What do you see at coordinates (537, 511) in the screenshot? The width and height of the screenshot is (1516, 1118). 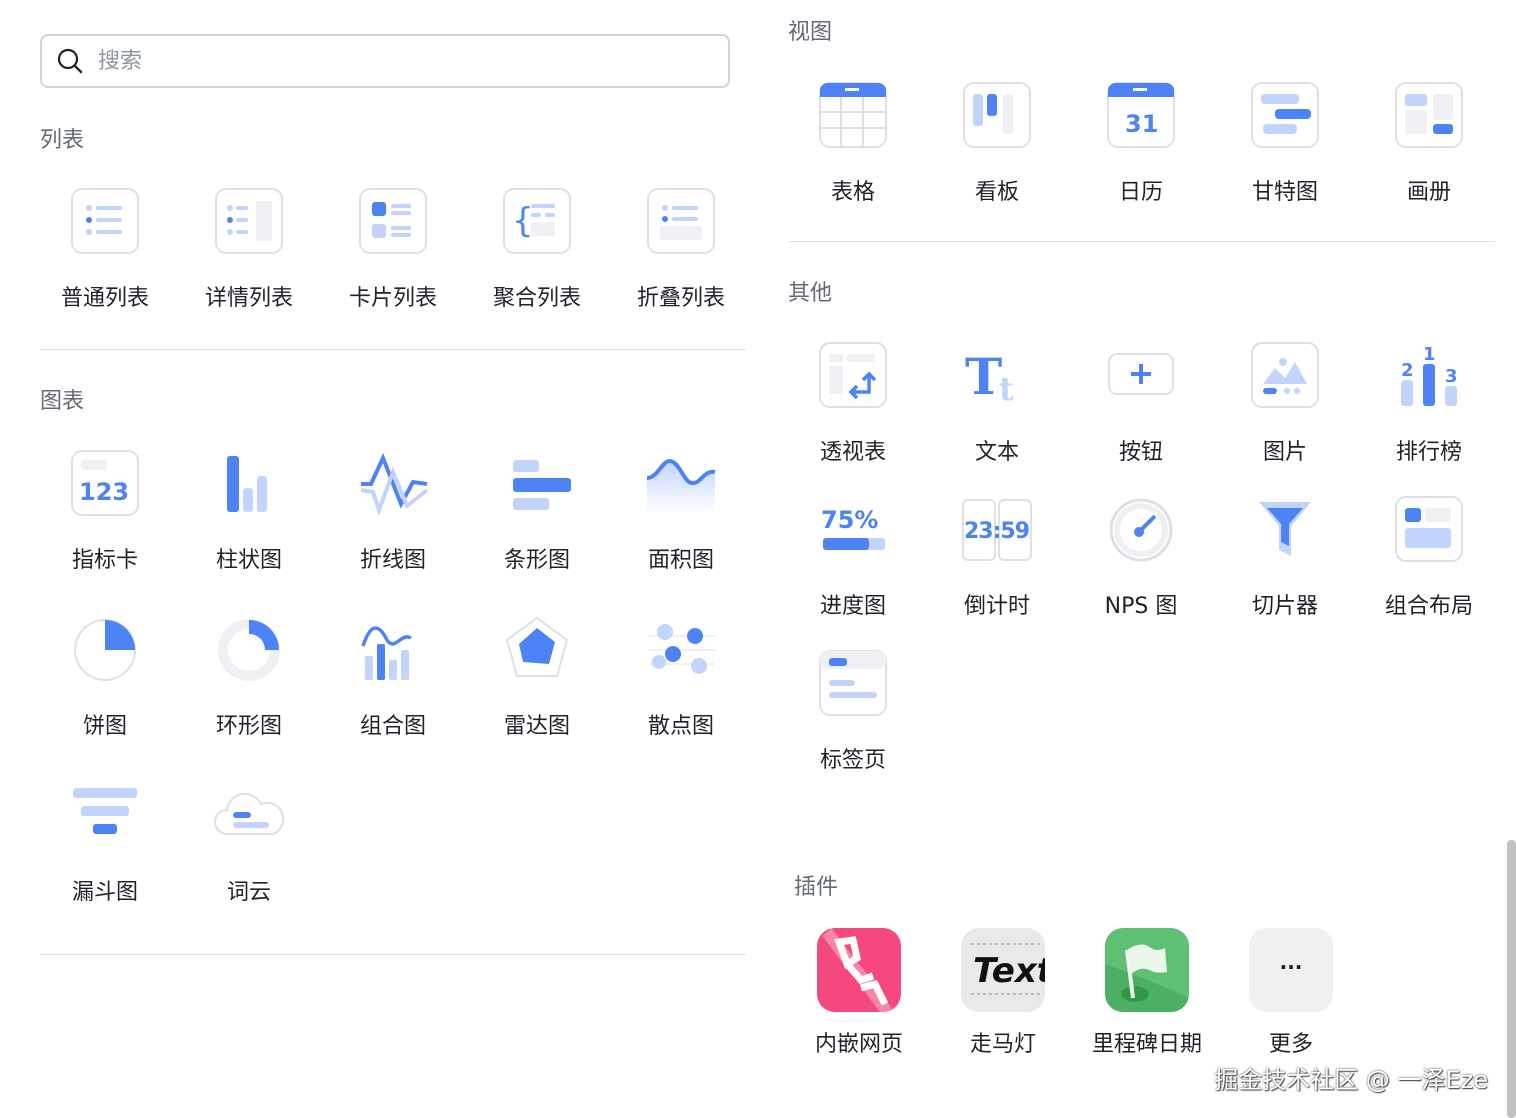 I see `component-item-hbar: 条形图` at bounding box center [537, 511].